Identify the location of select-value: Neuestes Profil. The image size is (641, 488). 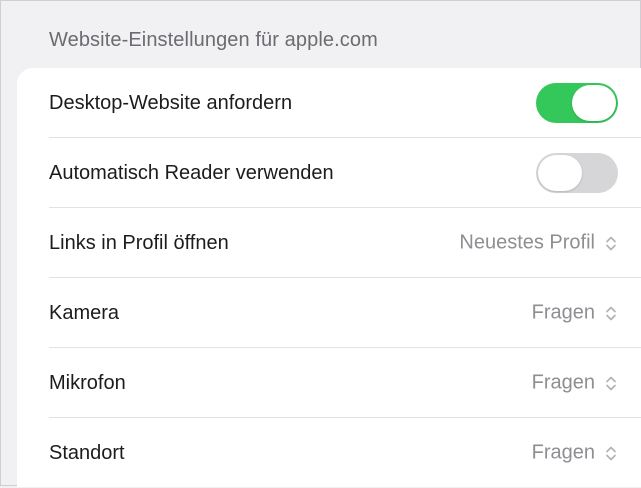
(527, 242).